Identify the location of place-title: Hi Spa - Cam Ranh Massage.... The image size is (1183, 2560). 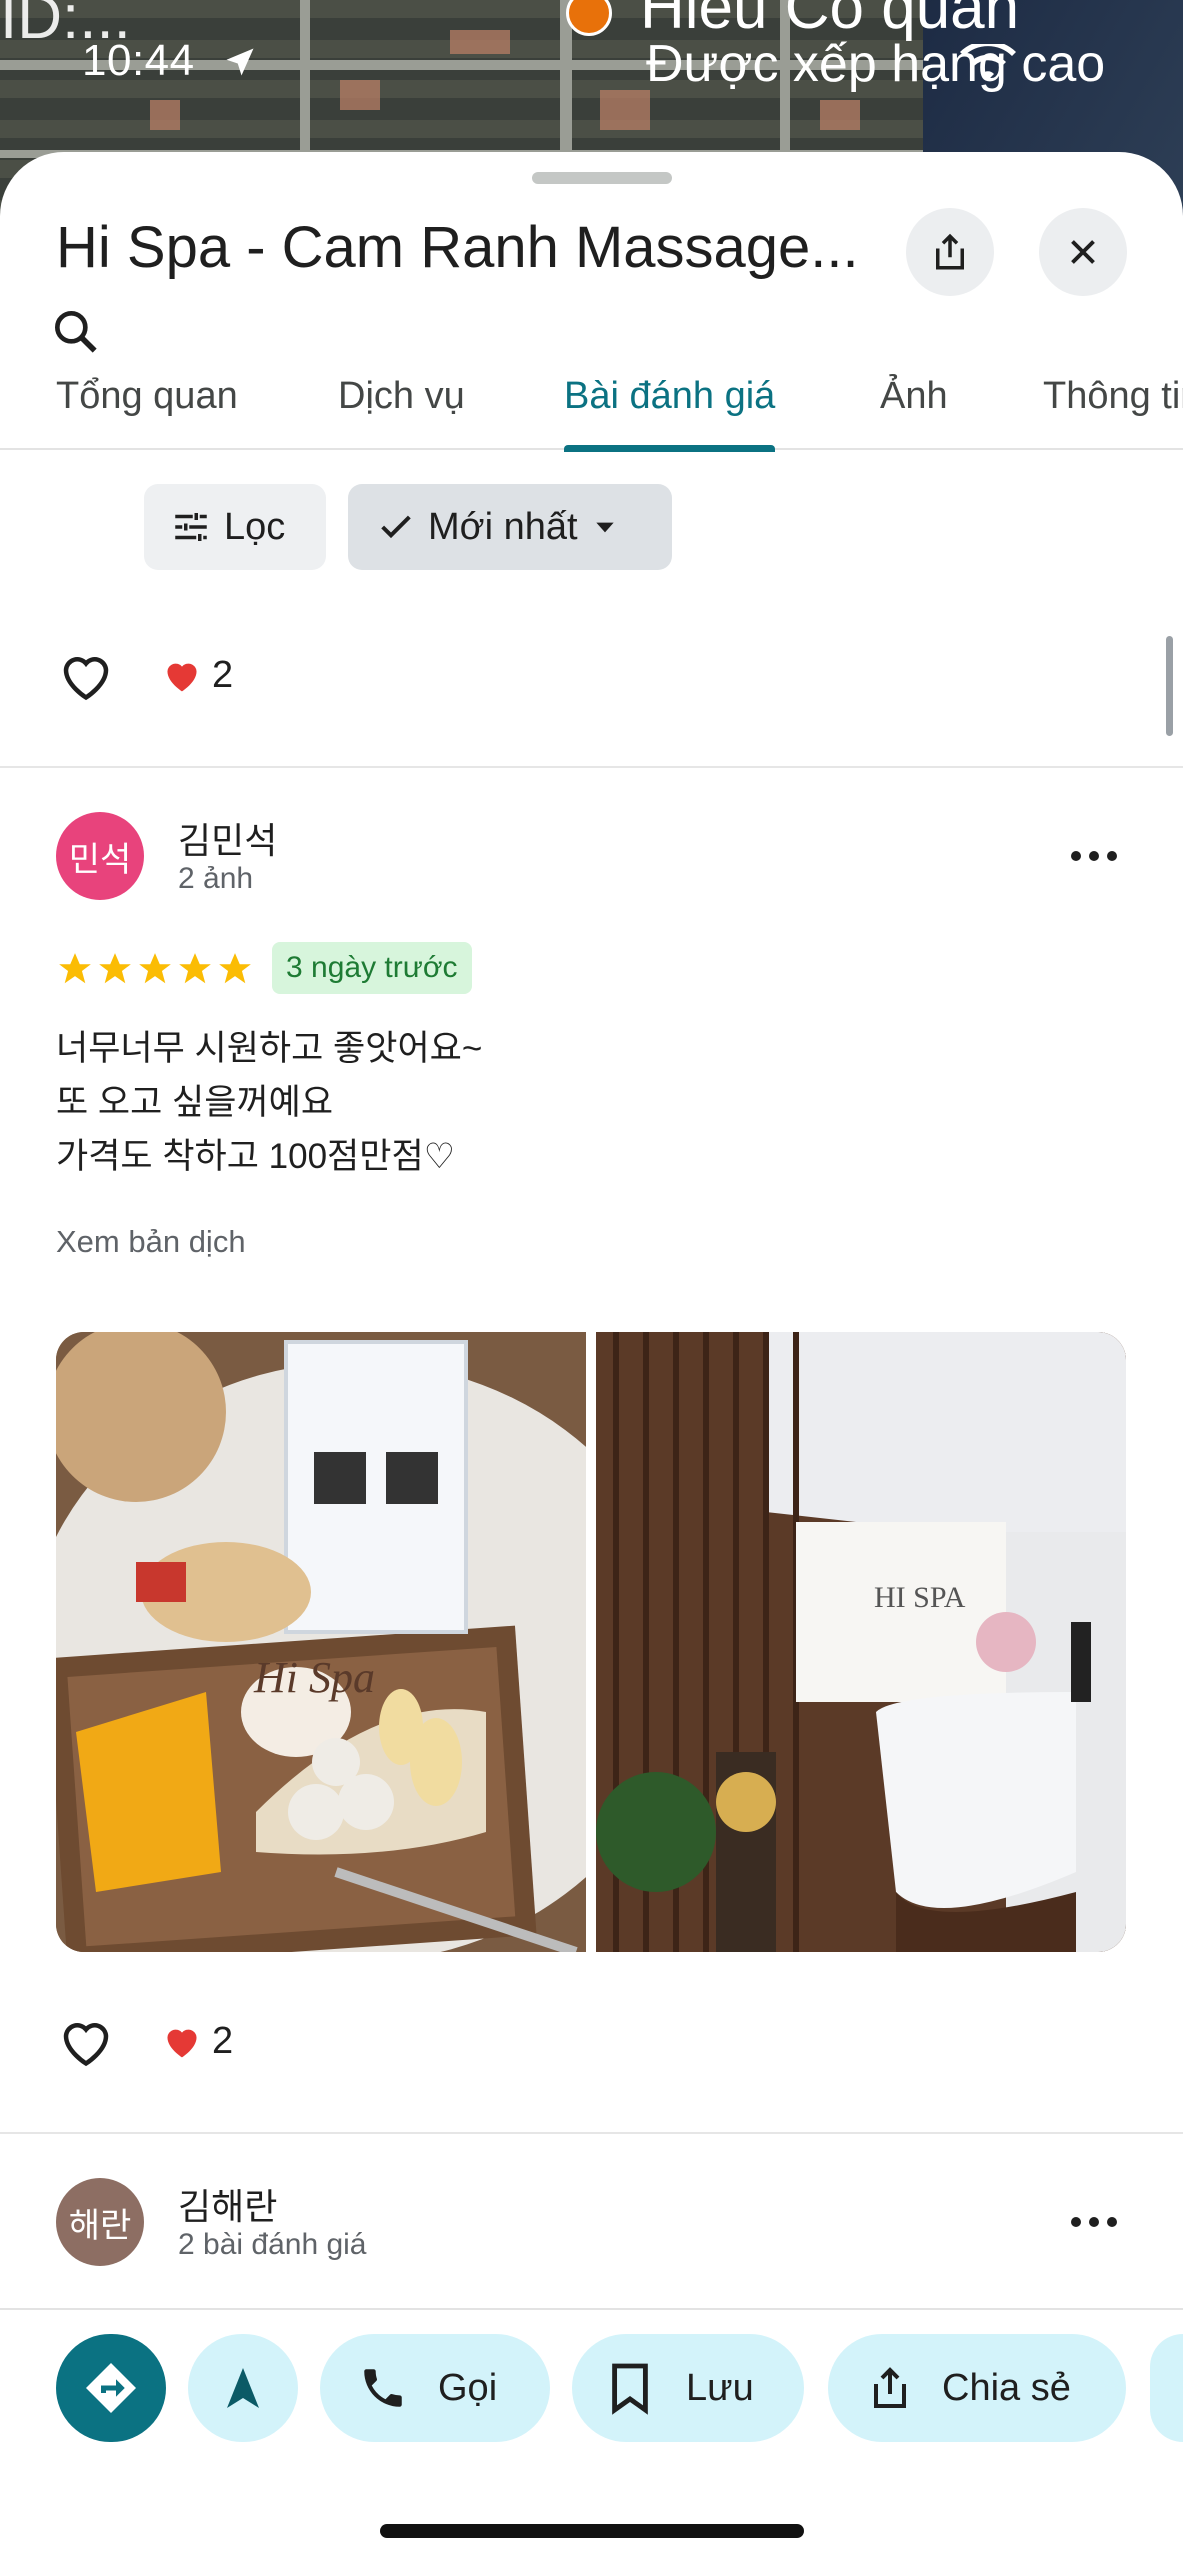
(457, 247).